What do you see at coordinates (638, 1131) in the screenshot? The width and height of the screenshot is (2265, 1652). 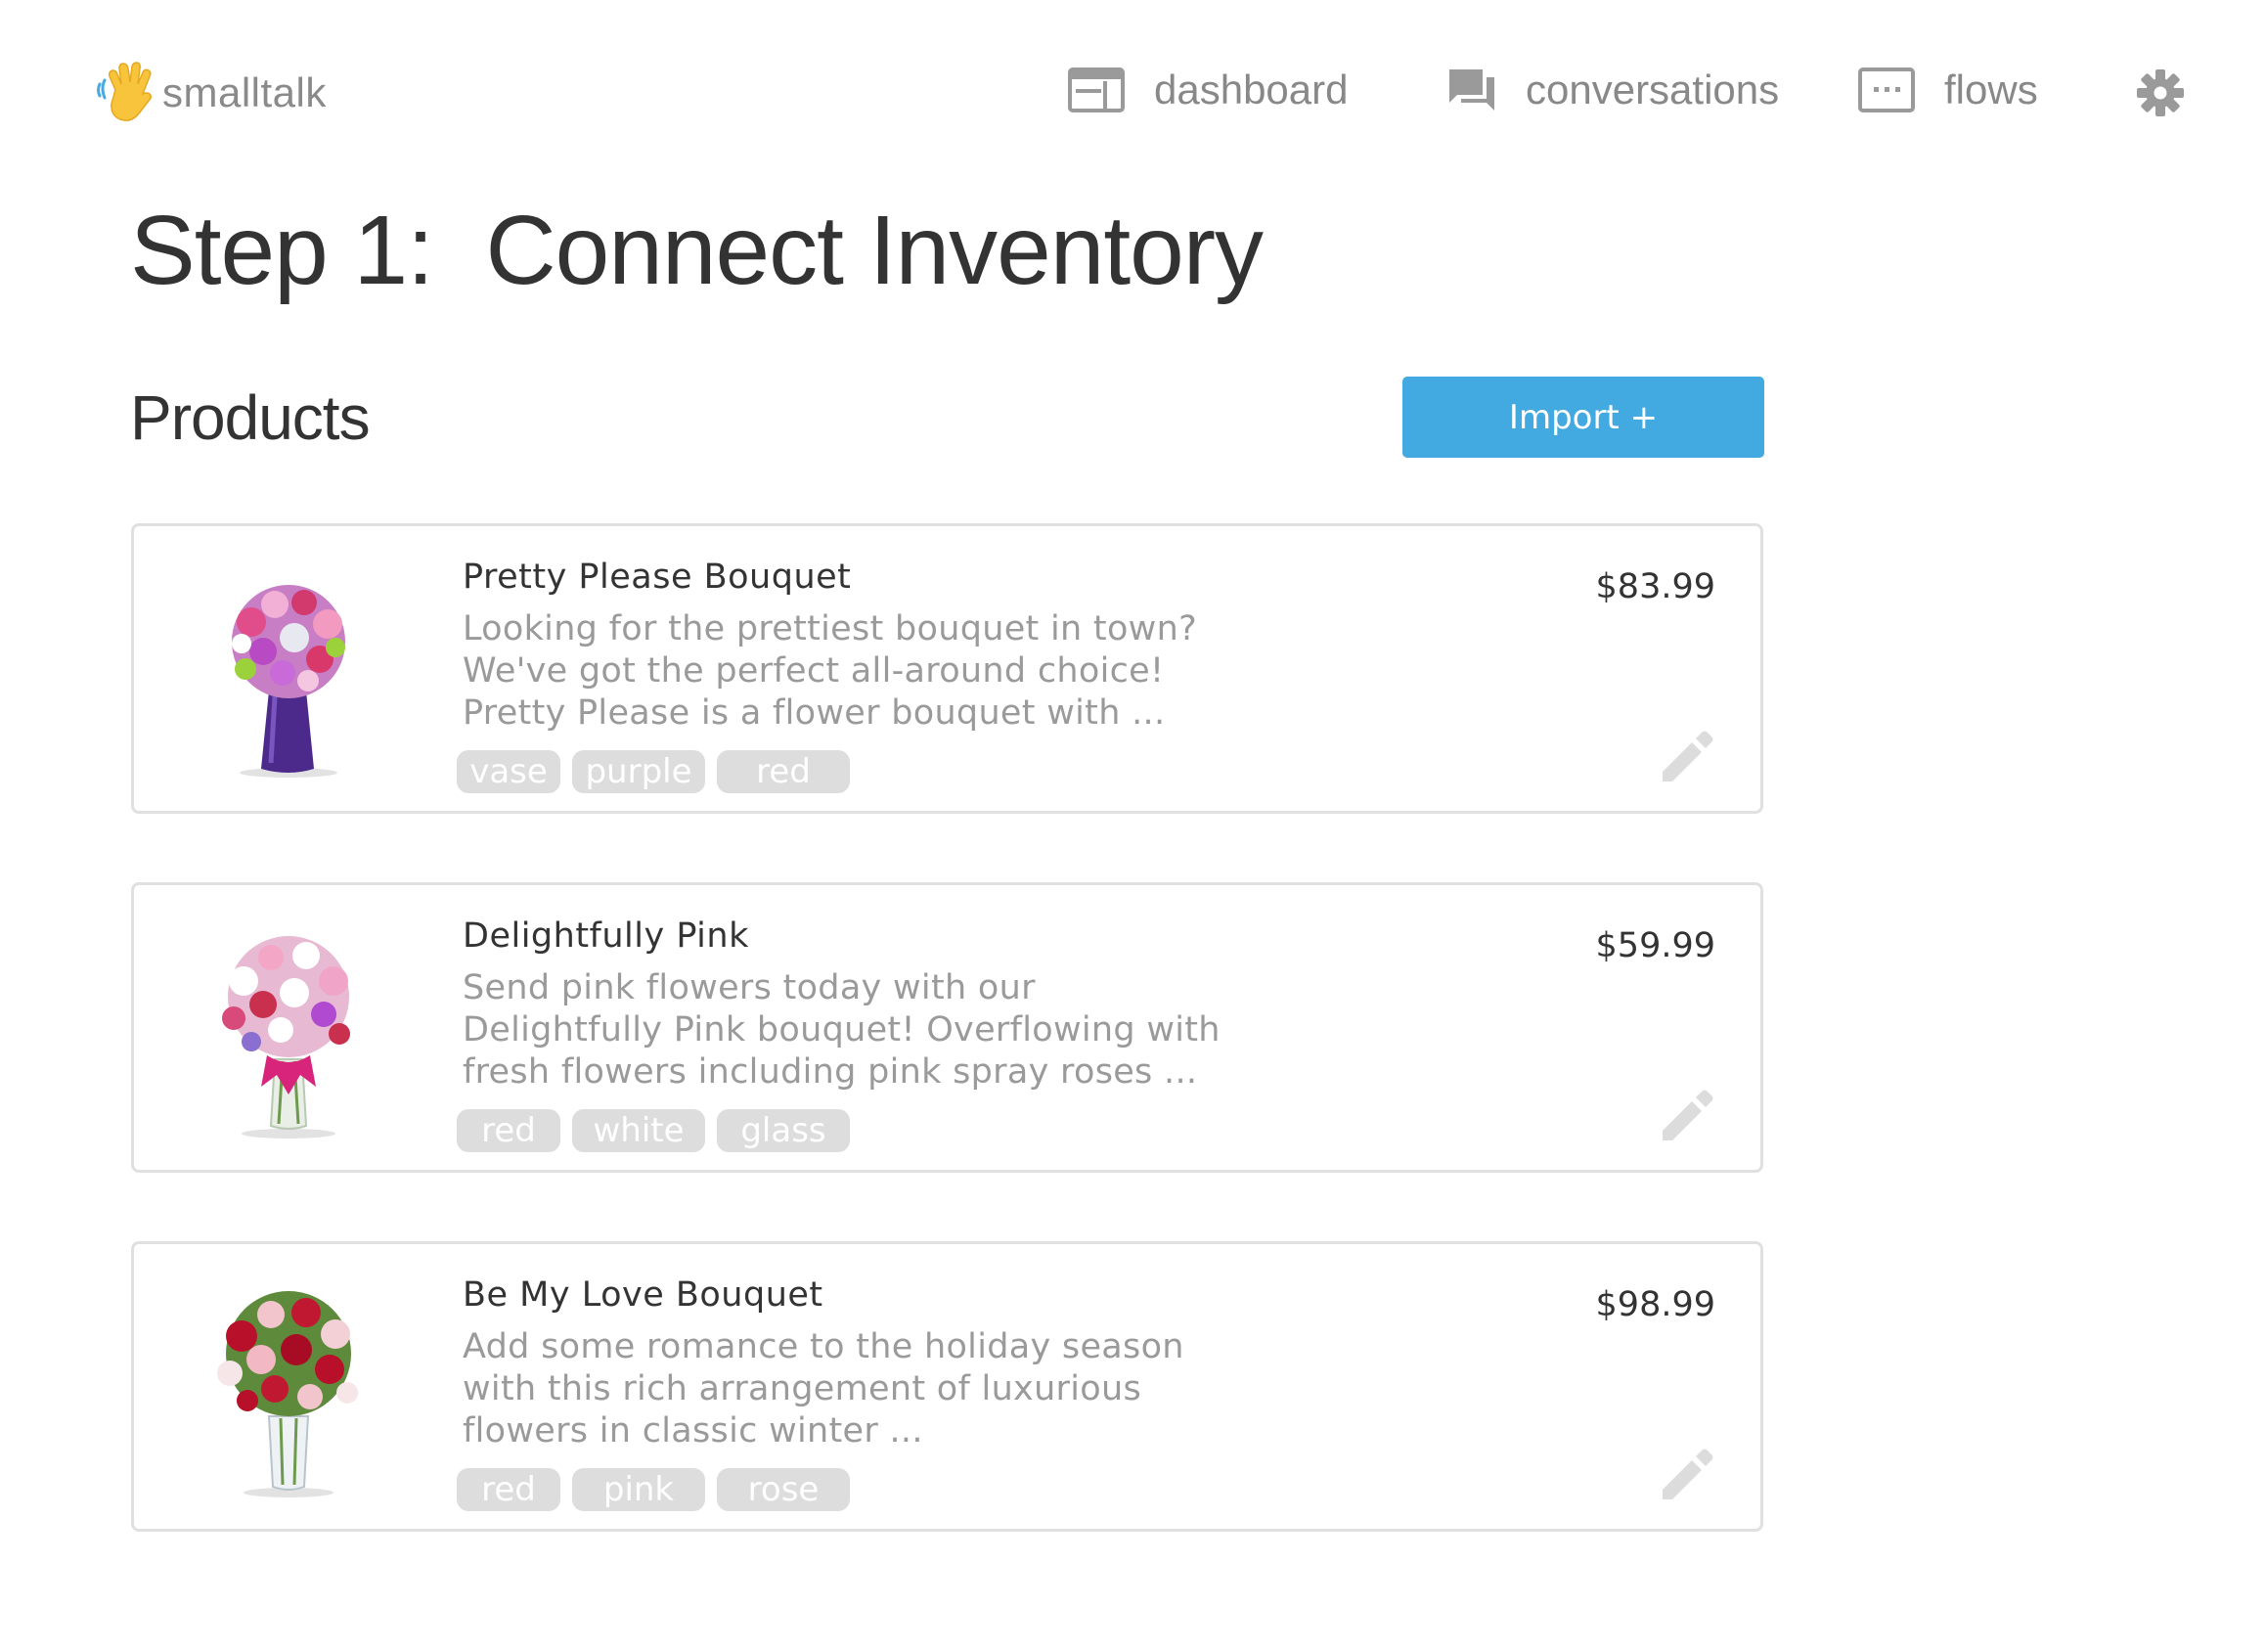 I see `tag: white` at bounding box center [638, 1131].